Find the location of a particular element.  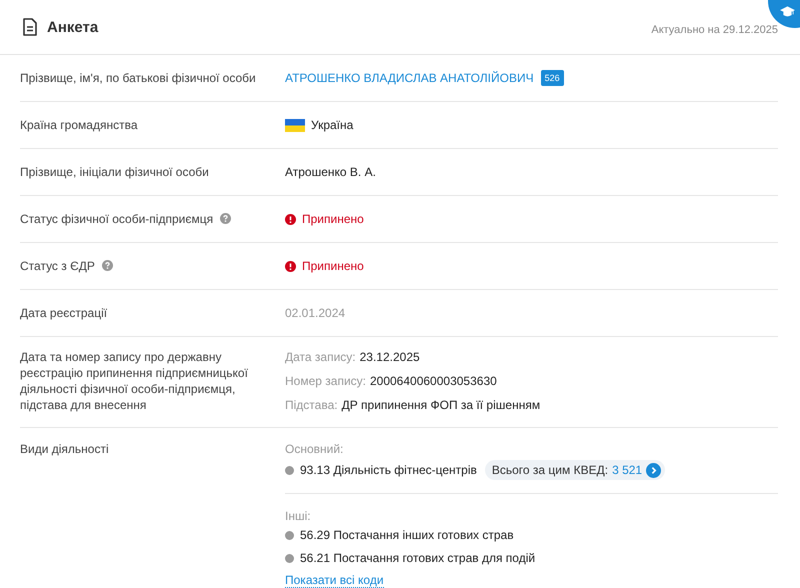

field-label: Статус фізичної особи-підприємця is located at coordinates (117, 219).